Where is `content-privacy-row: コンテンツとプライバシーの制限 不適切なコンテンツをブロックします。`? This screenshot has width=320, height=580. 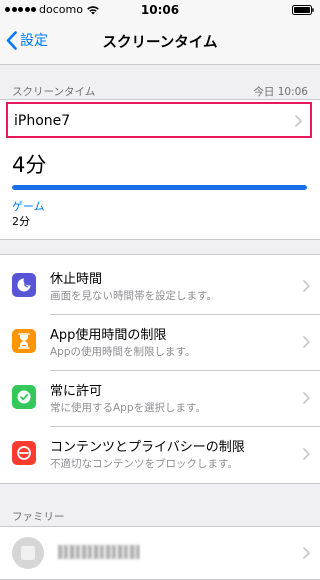 content-privacy-row: コンテンツとプライバシーの制限 不適切なコンテンツをブロックします。 is located at coordinates (160, 454).